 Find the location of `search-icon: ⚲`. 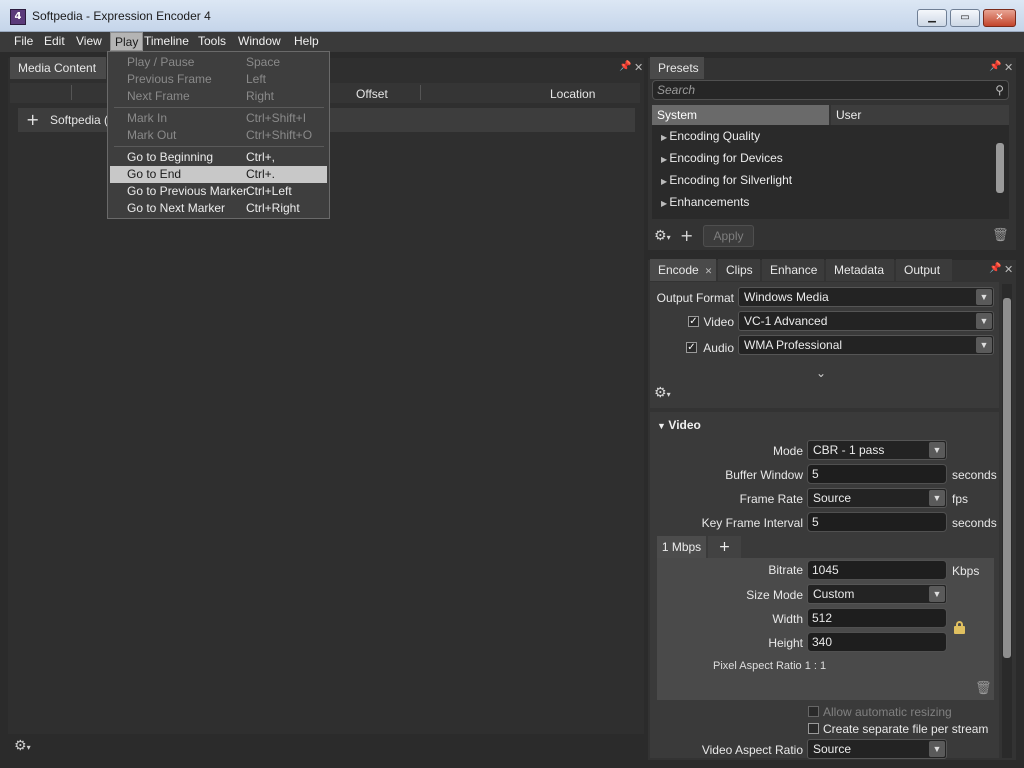

search-icon: ⚲ is located at coordinates (999, 90).